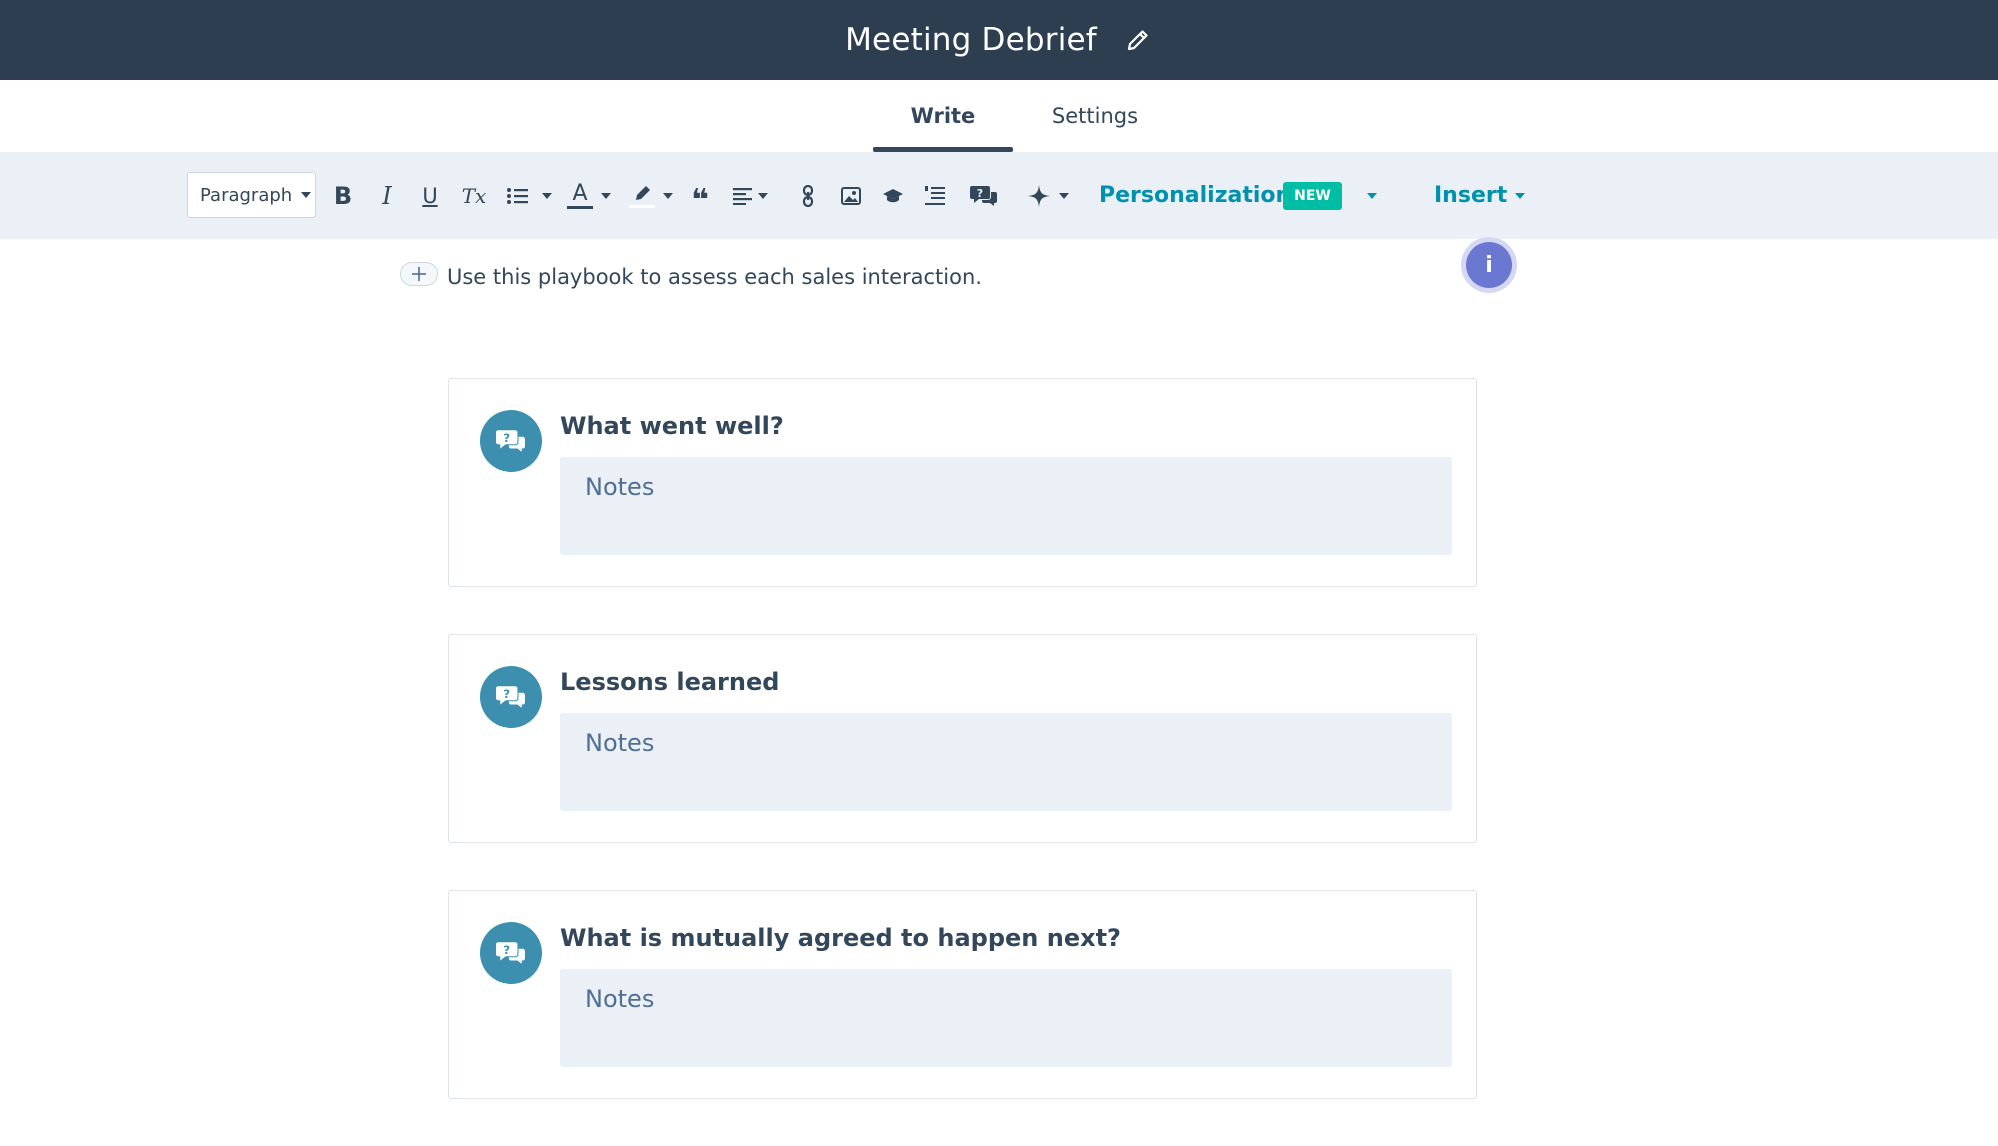  I want to click on info-icon: i, so click(1489, 265).